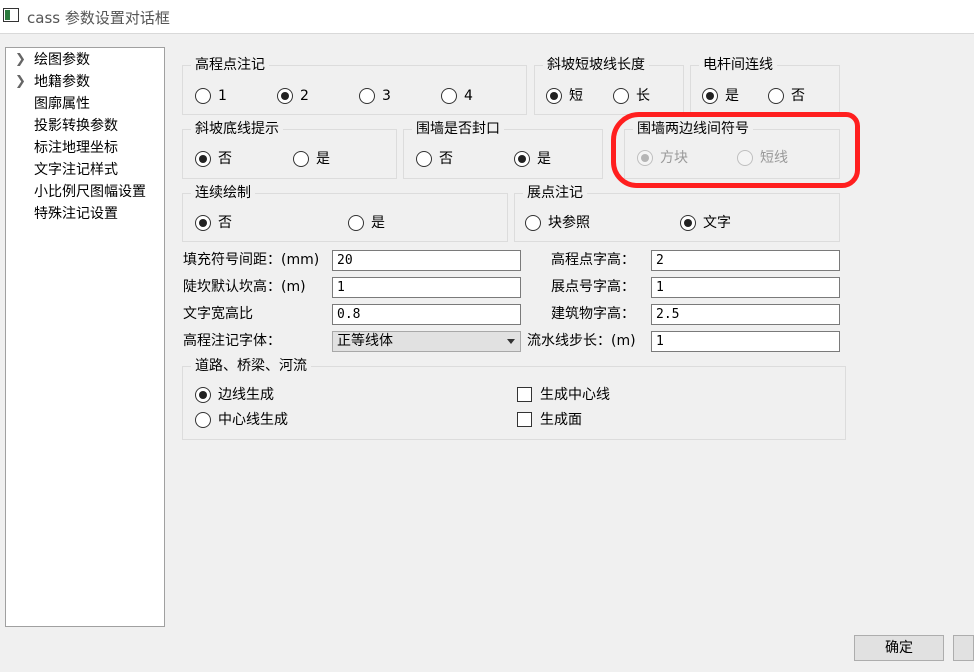  I want to click on group-title: 高程点注记, so click(230, 65).